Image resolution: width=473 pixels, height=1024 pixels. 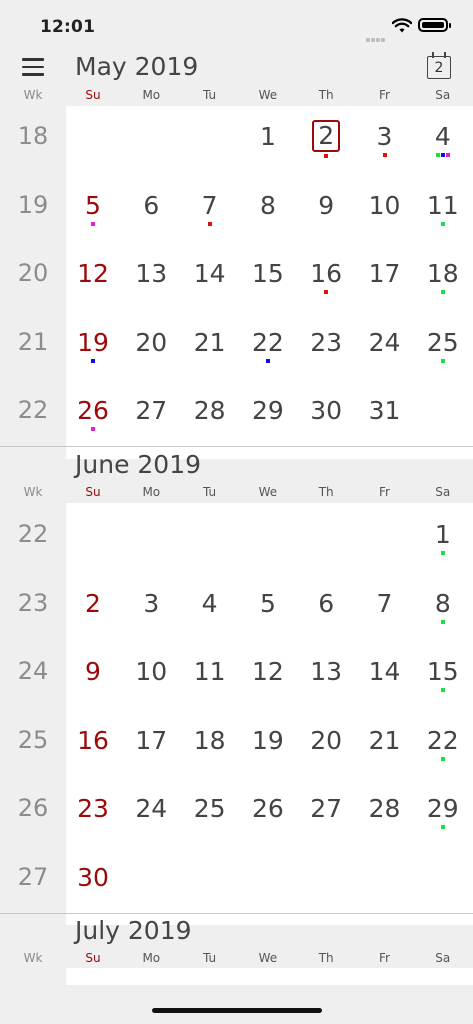 What do you see at coordinates (93, 342) in the screenshot?
I see `day-number: 19` at bounding box center [93, 342].